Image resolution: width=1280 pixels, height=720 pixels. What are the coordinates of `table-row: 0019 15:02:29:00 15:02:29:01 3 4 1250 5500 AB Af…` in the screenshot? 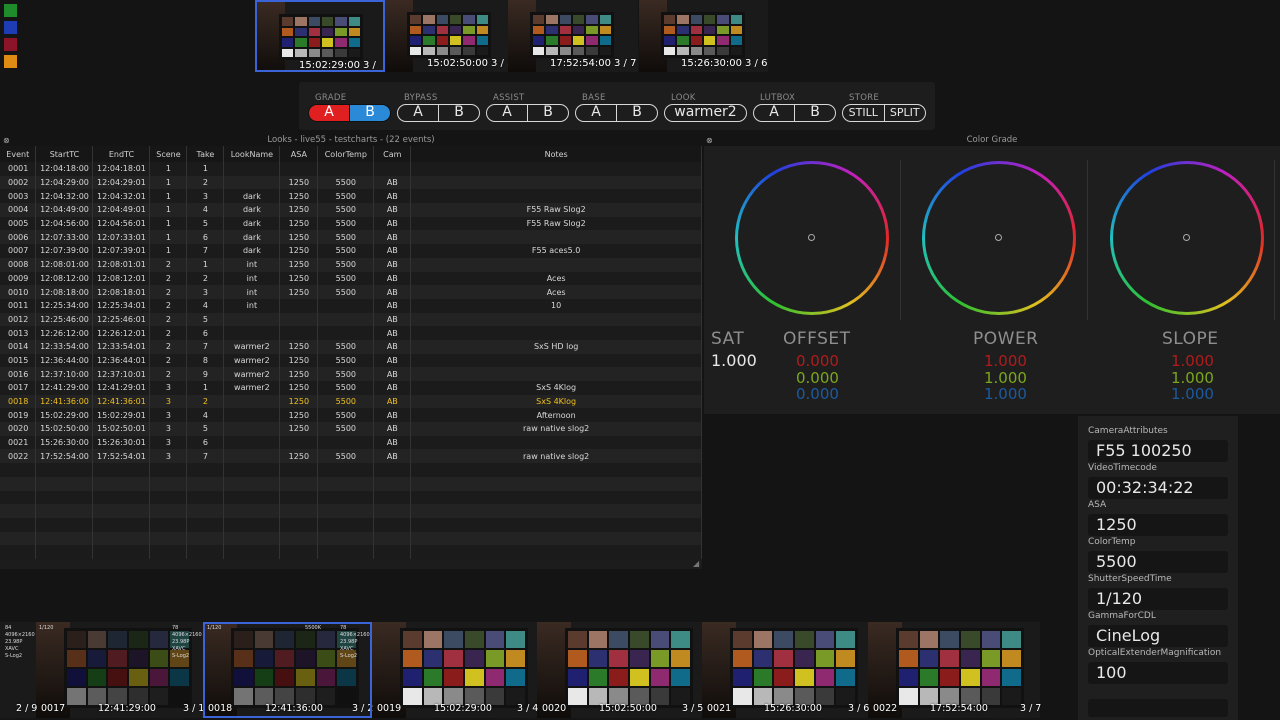 It's located at (351, 415).